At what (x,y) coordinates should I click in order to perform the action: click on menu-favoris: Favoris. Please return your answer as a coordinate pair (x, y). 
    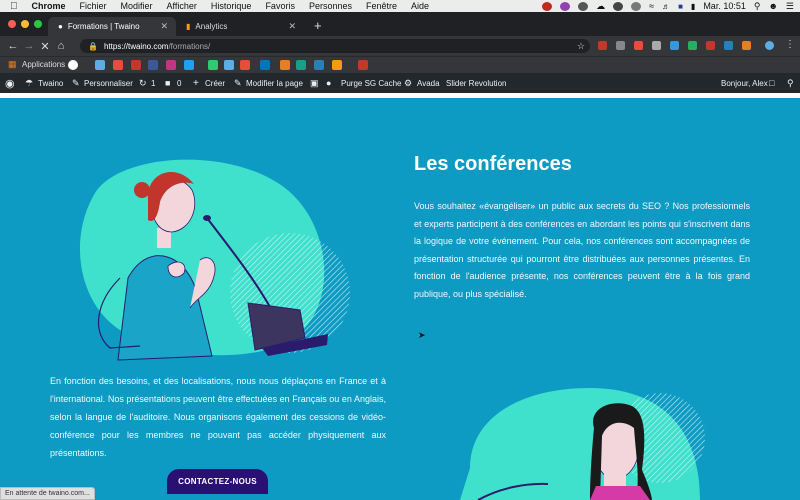
    Looking at the image, I should click on (280, 6).